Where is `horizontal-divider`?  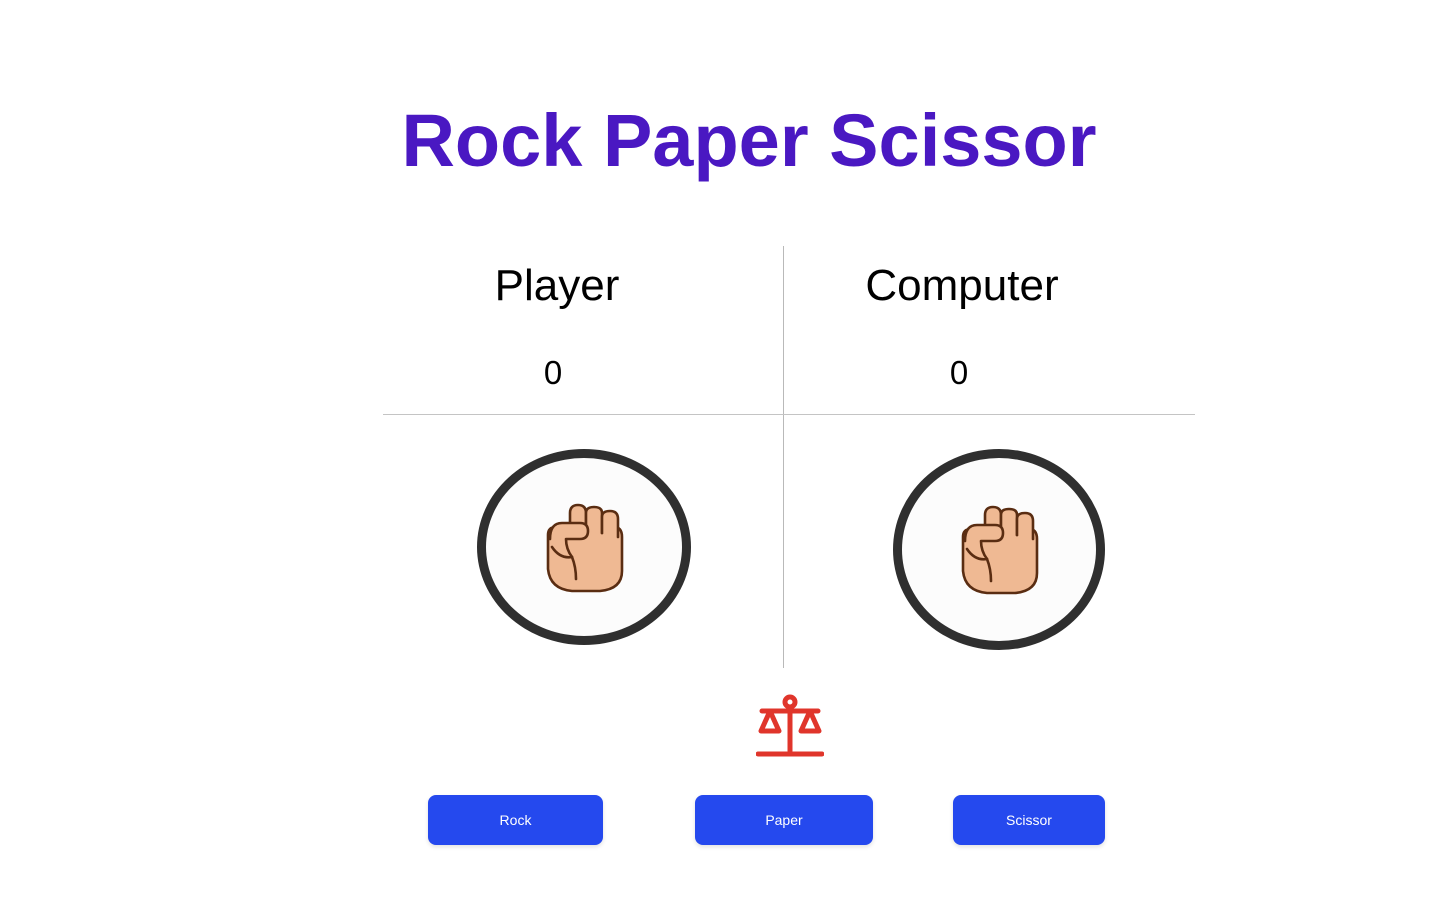 horizontal-divider is located at coordinates (789, 414).